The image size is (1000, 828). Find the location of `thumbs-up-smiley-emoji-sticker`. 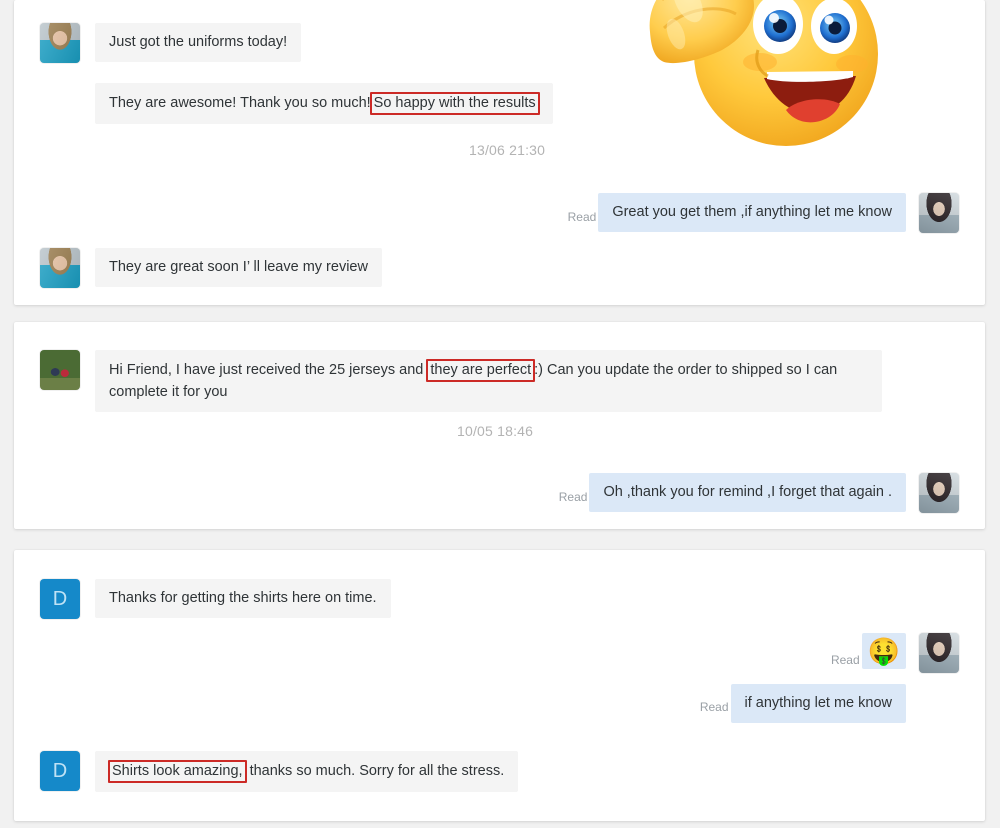

thumbs-up-smiley-emoji-sticker is located at coordinates (767, 89).